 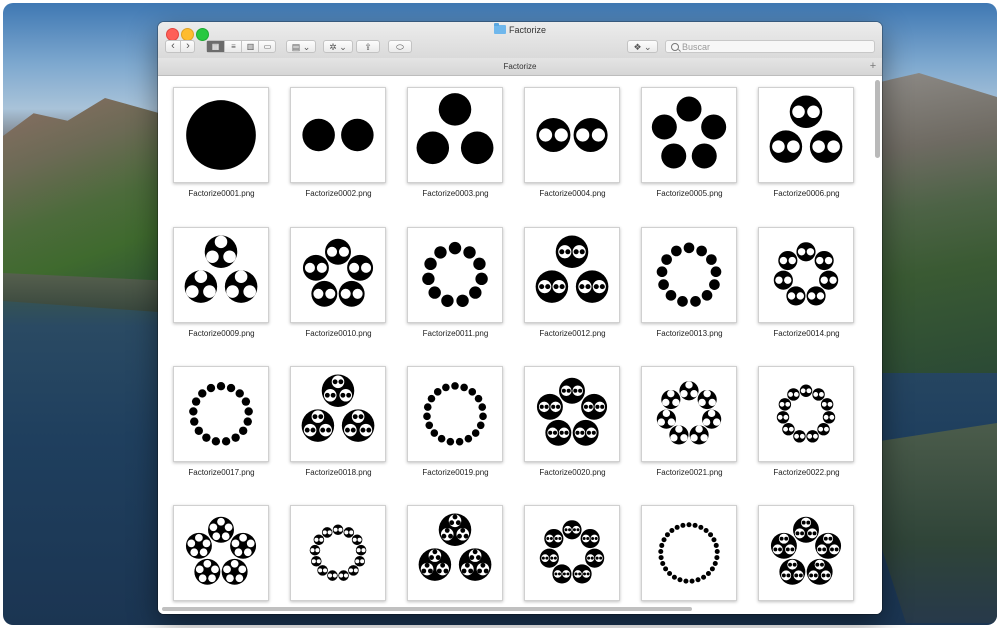 I want to click on file-item: Factorize0013.png, so click(x=689, y=281).